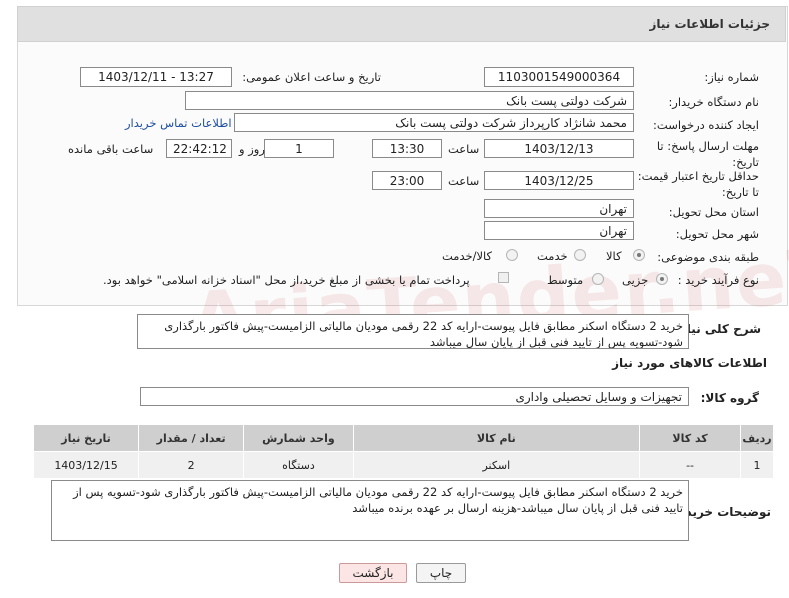 The width and height of the screenshot is (789, 598). What do you see at coordinates (252, 149) in the screenshot?
I see `days-label: روز و` at bounding box center [252, 149].